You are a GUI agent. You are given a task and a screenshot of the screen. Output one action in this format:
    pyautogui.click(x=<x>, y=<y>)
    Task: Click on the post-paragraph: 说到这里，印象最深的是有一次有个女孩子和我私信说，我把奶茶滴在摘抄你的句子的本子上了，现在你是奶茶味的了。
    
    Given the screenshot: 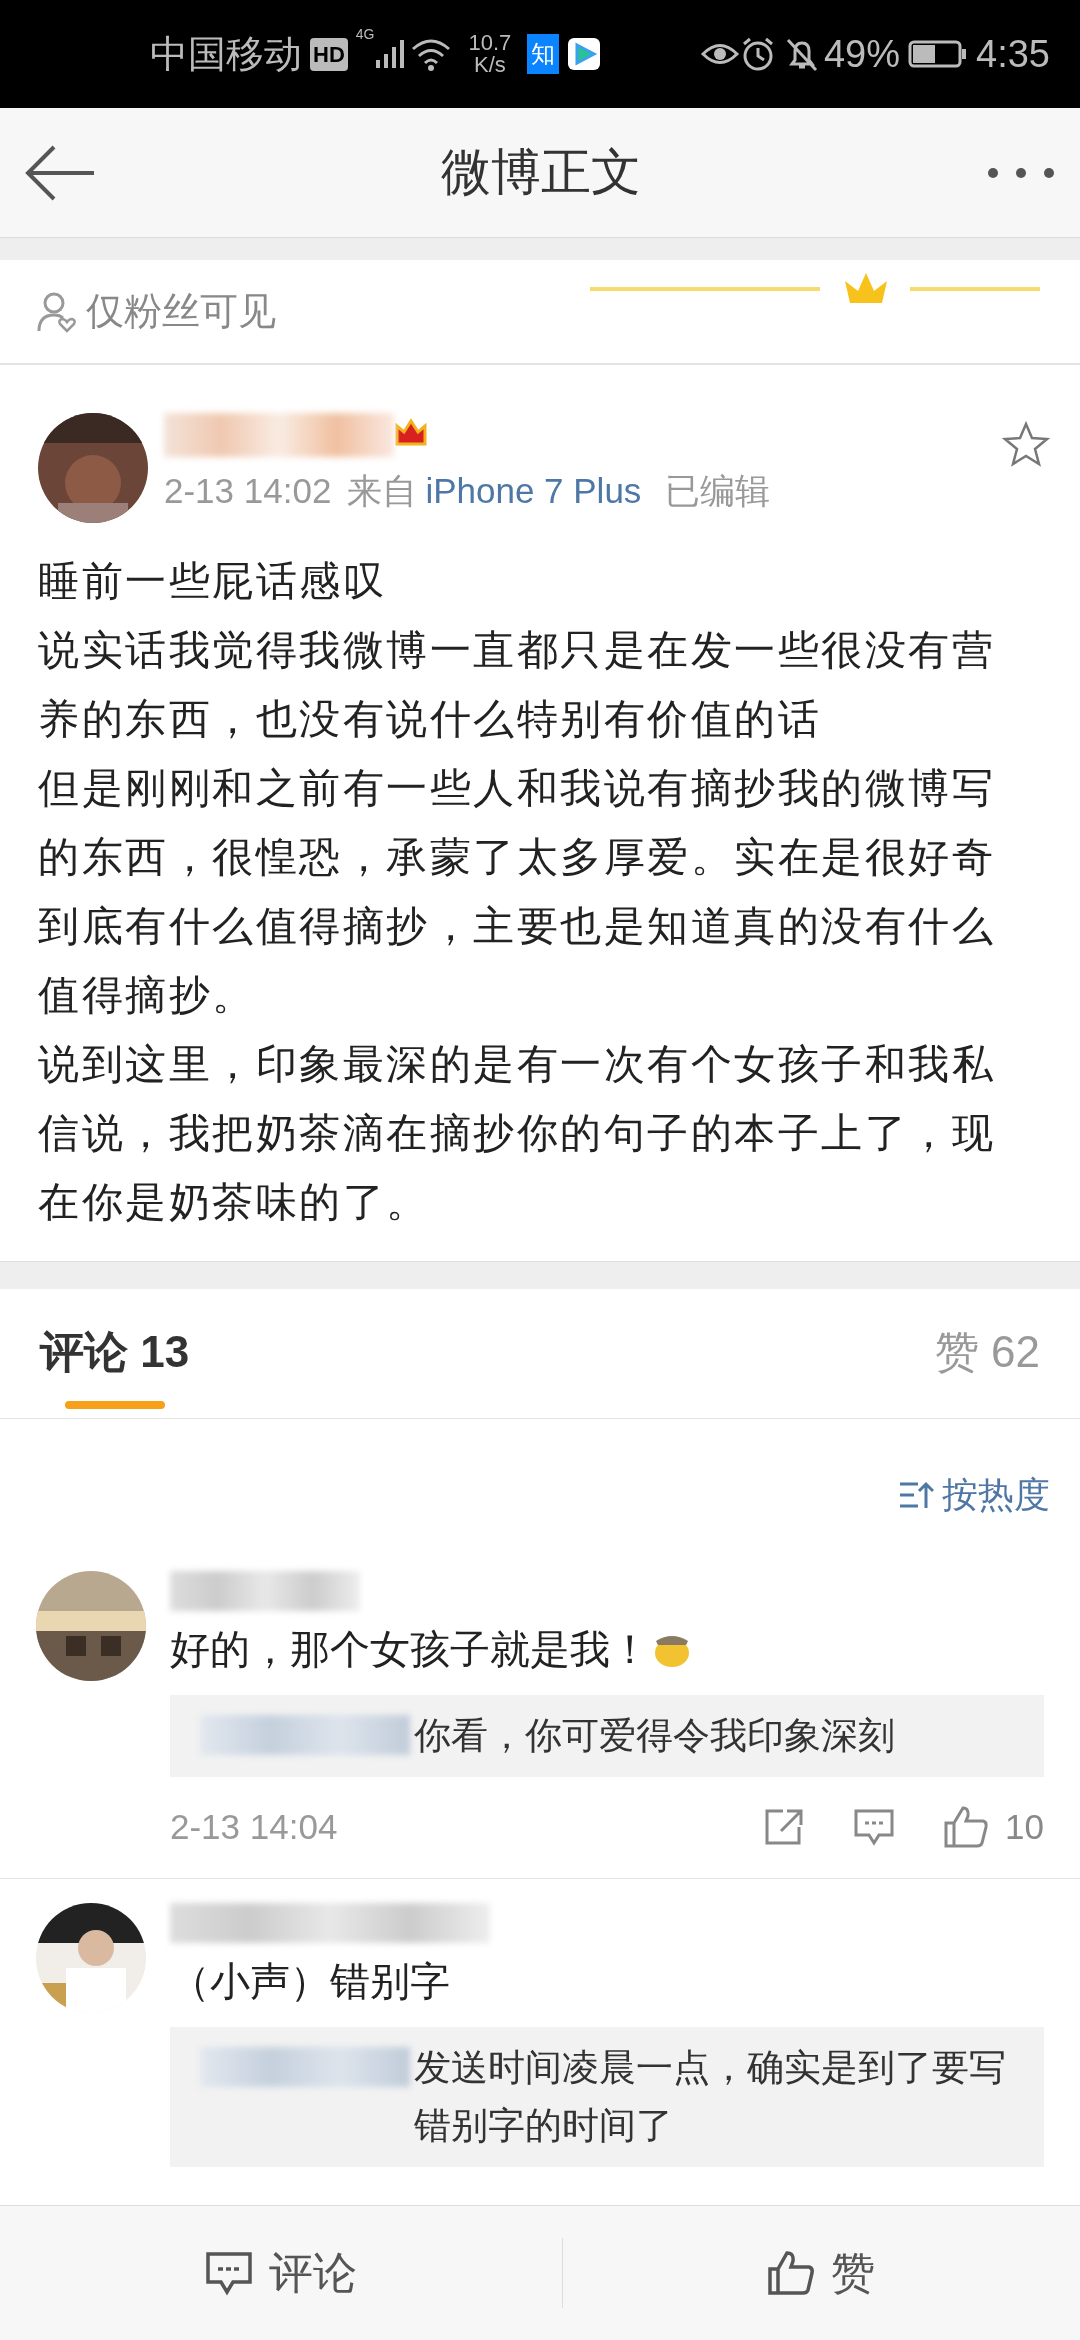 What is the action you would take?
    pyautogui.click(x=516, y=1133)
    